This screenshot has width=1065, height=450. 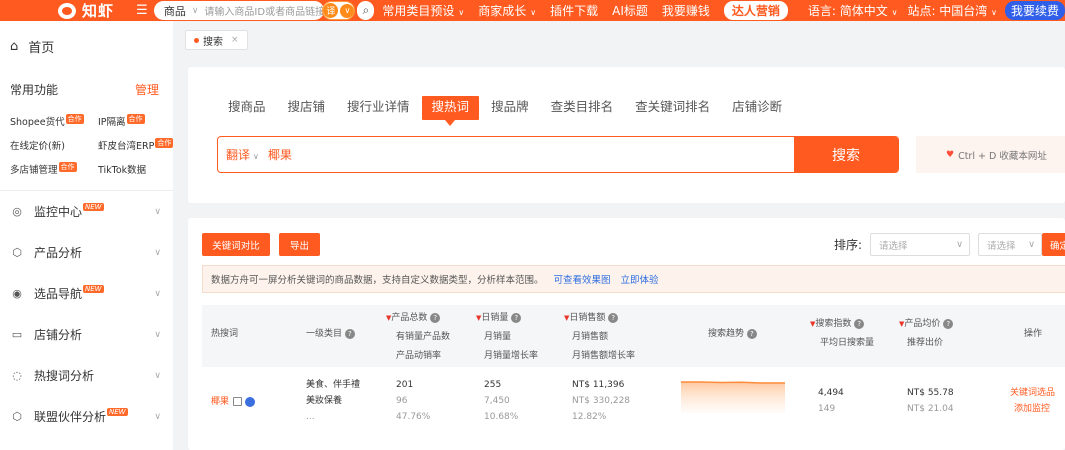 I want to click on logo-text: 知虾, so click(x=98, y=11).